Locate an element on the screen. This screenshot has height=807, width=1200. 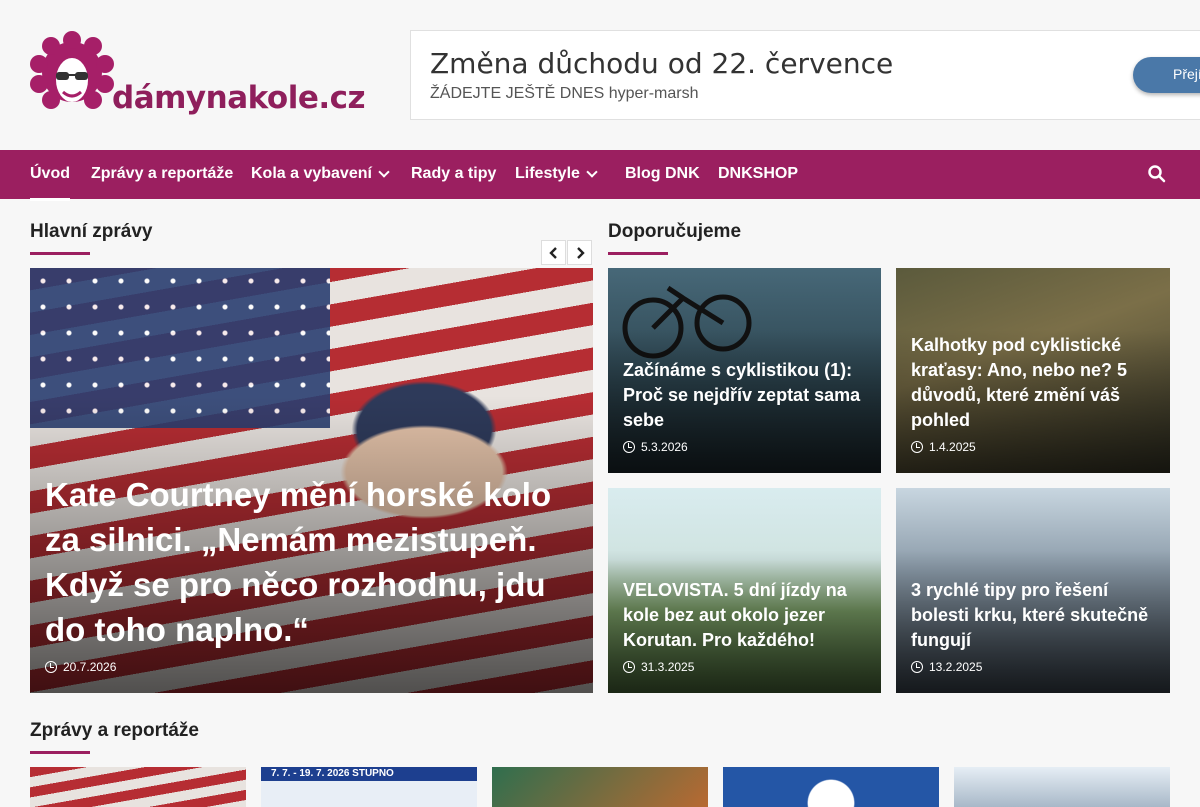
article-date: 31.3.2025 is located at coordinates (658, 667).